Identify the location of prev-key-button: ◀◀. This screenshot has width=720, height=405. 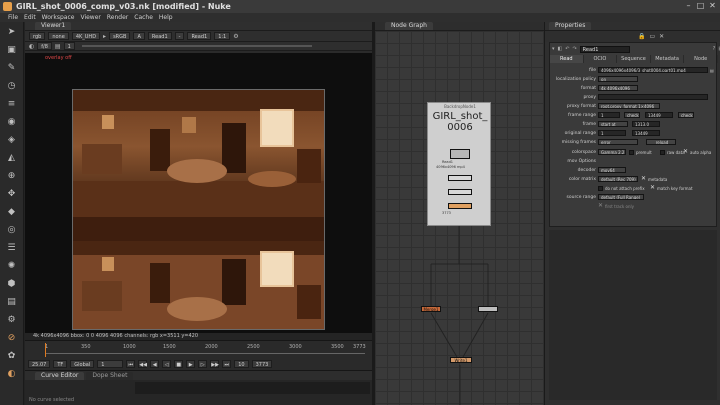
(143, 363).